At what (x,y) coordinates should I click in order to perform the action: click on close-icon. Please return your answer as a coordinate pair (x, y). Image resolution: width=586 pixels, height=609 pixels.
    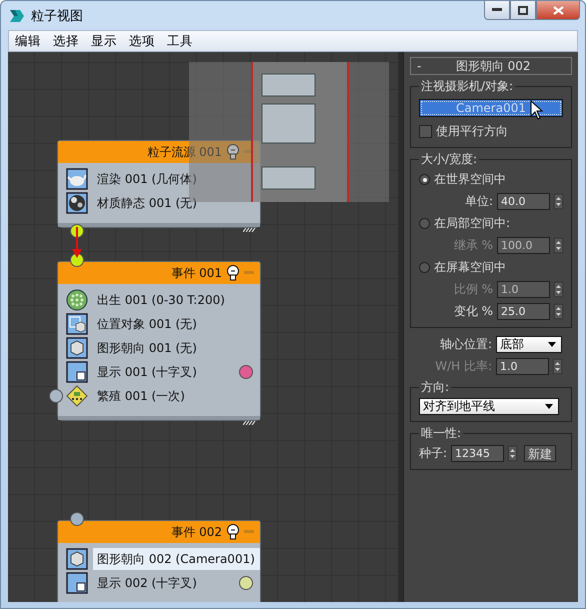
    Looking at the image, I should click on (558, 10).